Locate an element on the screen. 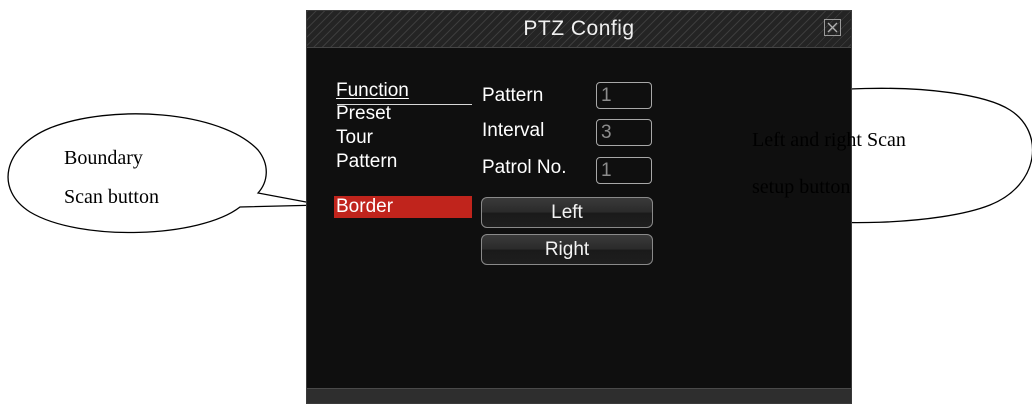 The width and height of the screenshot is (1032, 406). patrol-no-label: Patrol No. is located at coordinates (524, 167).